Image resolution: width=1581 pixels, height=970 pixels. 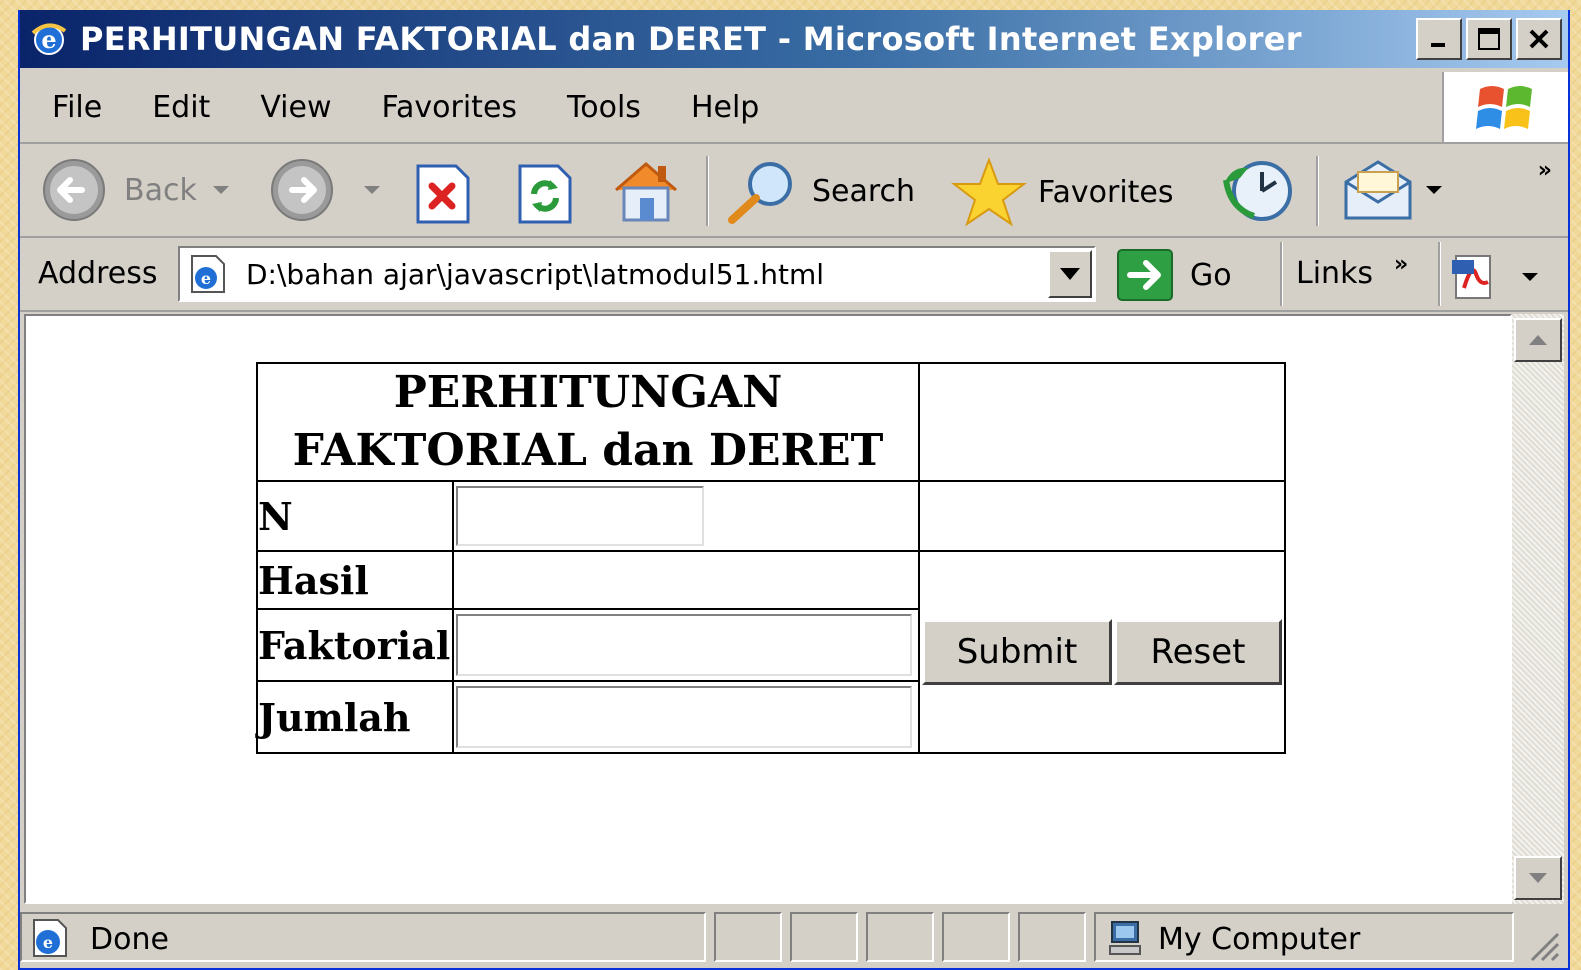 I want to click on status-text: Done, so click(x=129, y=939).